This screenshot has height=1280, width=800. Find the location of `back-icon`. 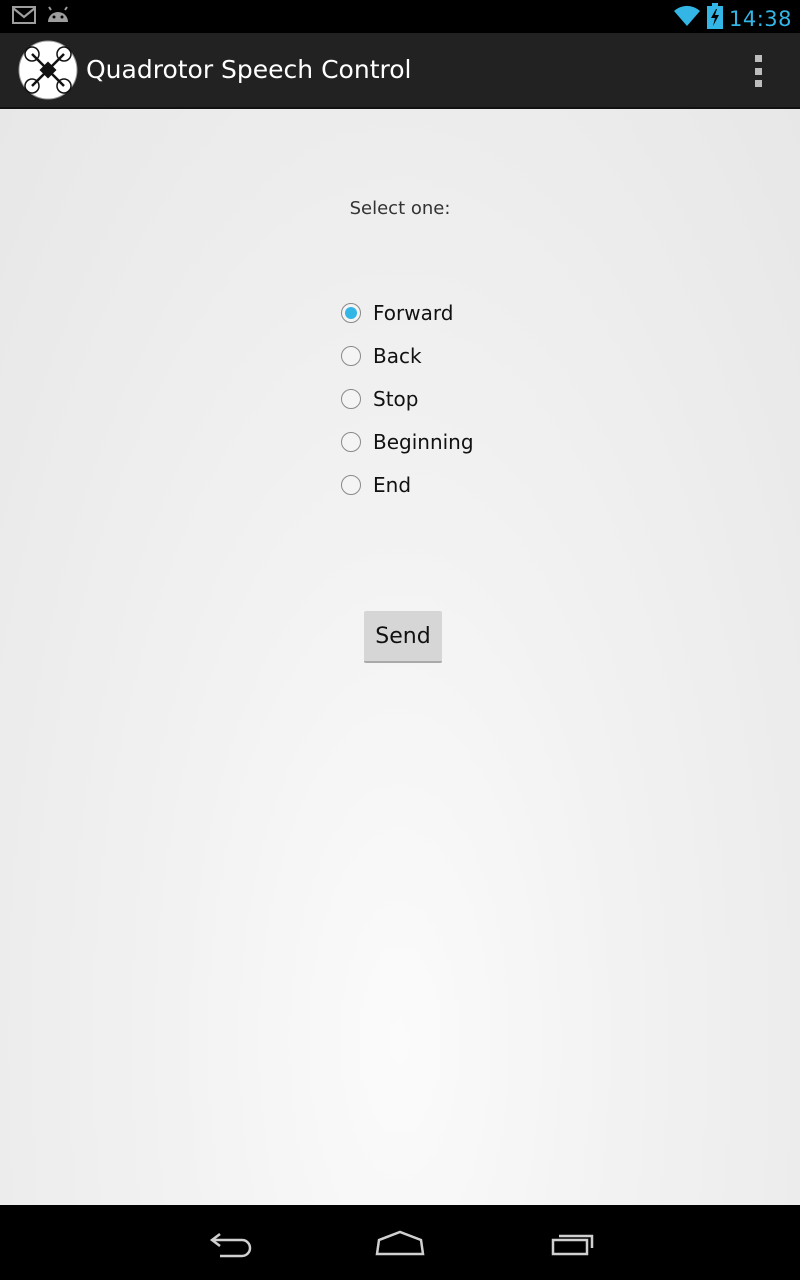

back-icon is located at coordinates (230, 1243).